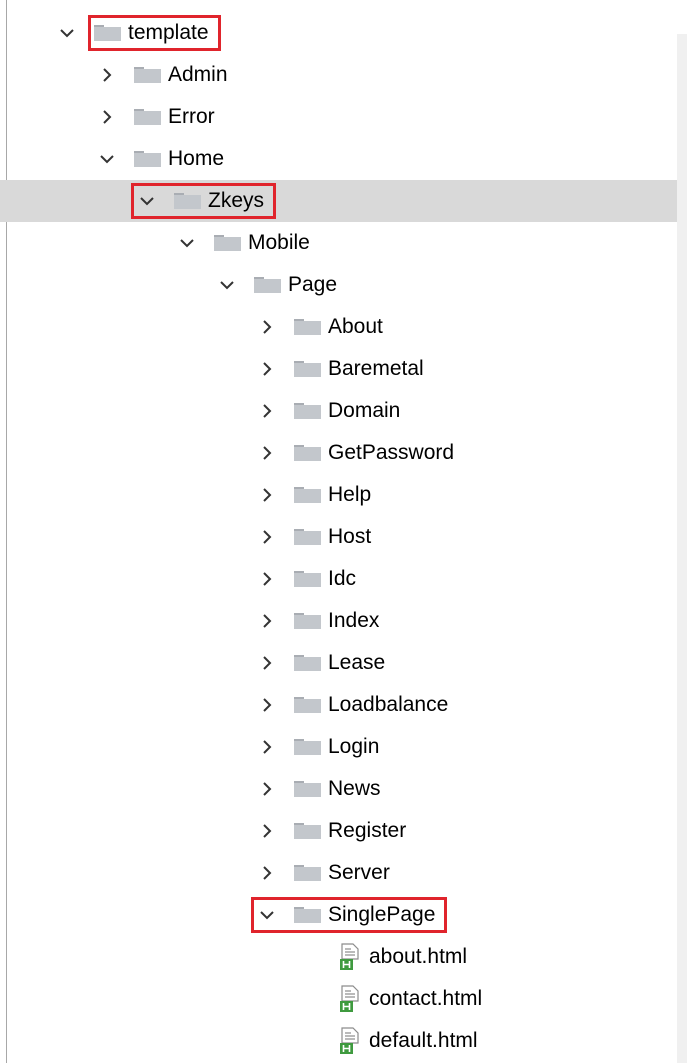  I want to click on tree-item-label: Home, so click(196, 158).